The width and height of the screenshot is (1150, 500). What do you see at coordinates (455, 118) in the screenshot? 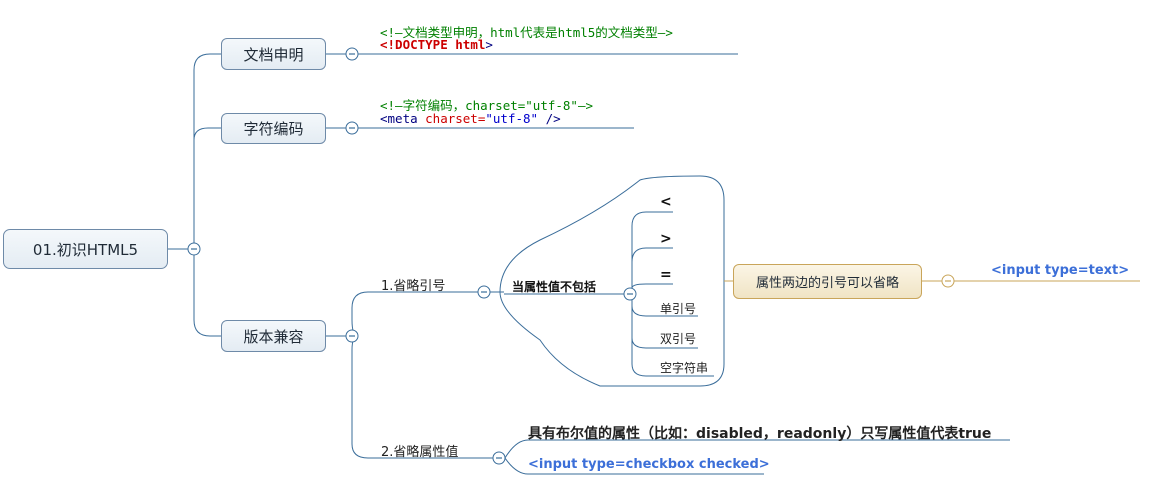
I see `charset-code-attr: charset=` at bounding box center [455, 118].